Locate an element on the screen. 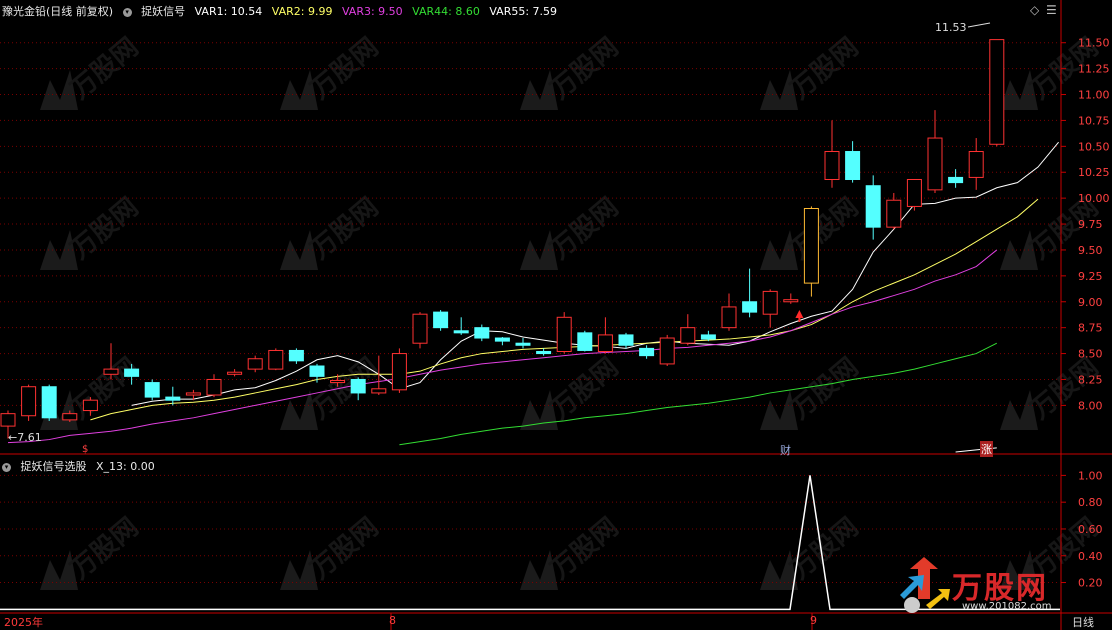  high-price-label: 11.53 is located at coordinates (951, 27).